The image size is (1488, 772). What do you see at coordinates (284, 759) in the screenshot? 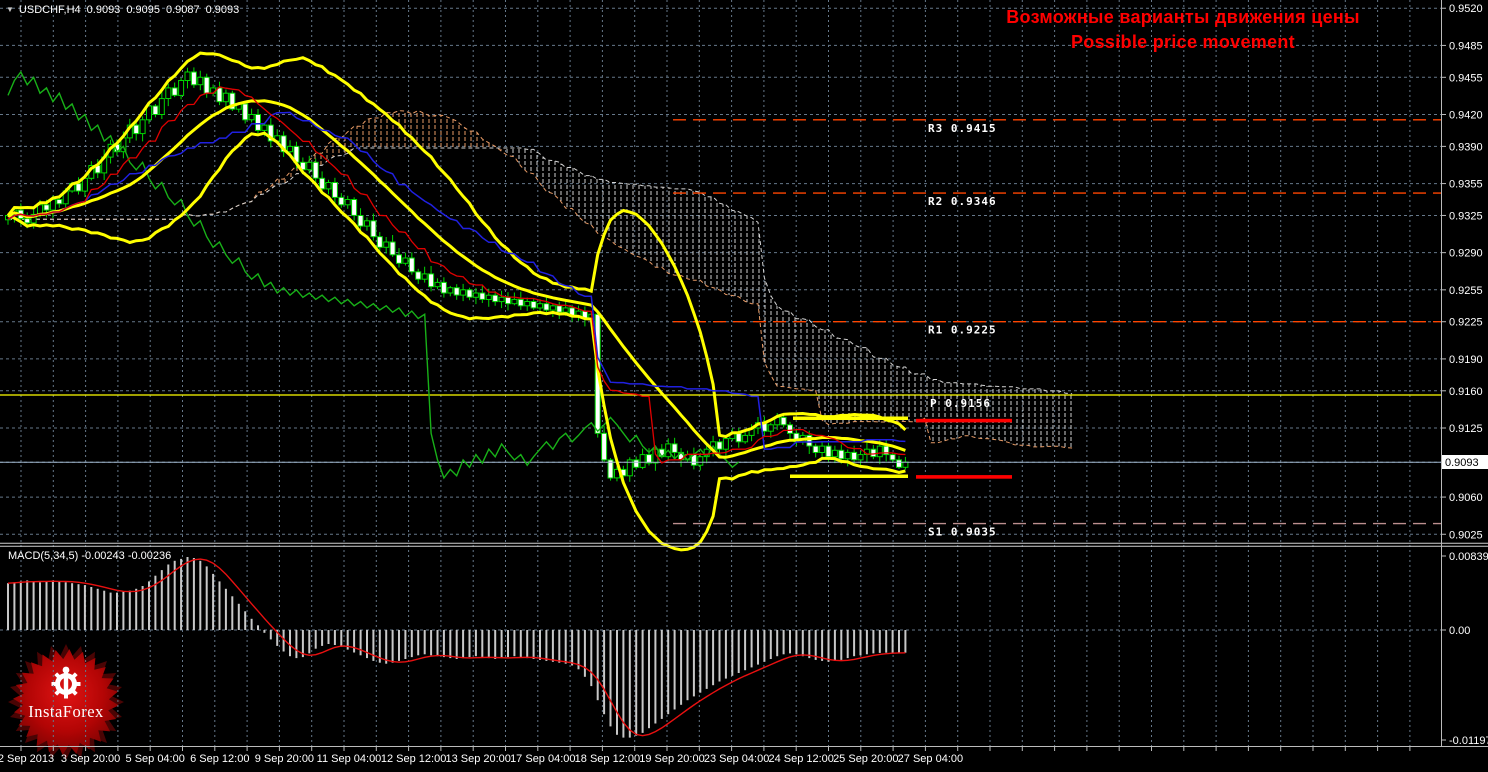
I see `time-tick-label: 9 Sep 20:00` at bounding box center [284, 759].